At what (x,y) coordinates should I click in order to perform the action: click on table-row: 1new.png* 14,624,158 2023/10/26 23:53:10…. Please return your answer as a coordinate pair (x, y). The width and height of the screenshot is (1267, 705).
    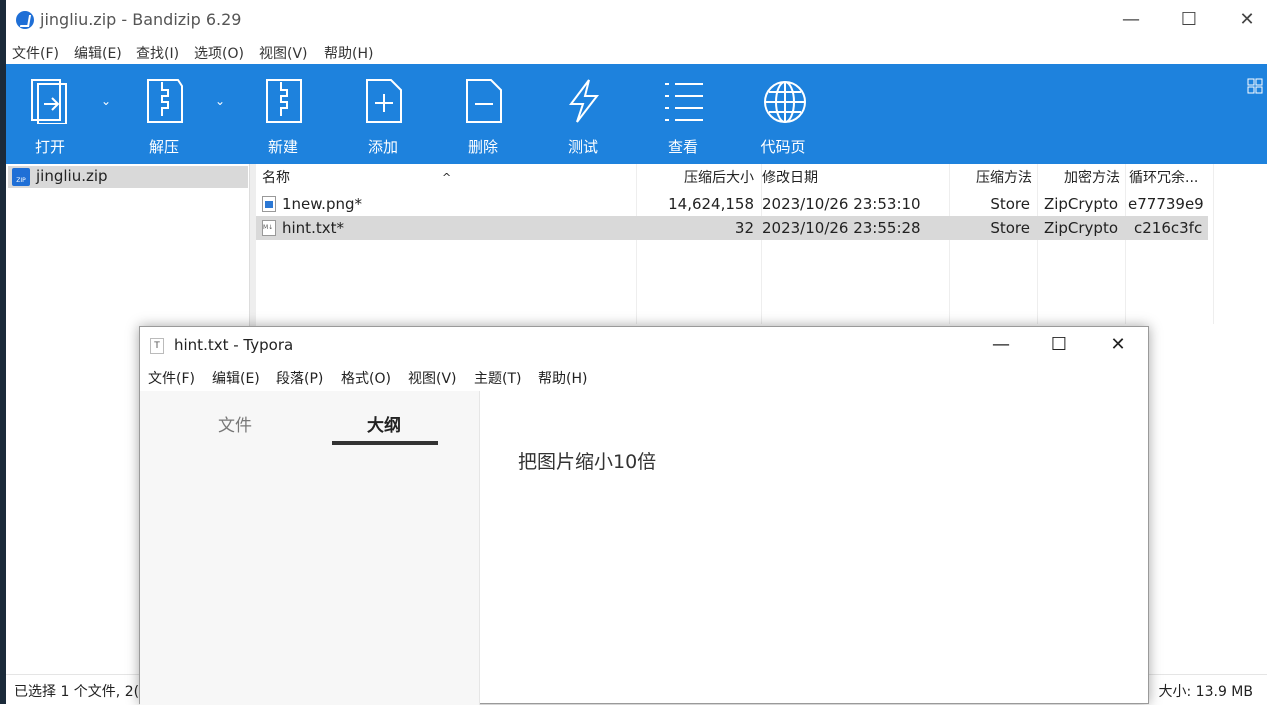
    Looking at the image, I should click on (732, 204).